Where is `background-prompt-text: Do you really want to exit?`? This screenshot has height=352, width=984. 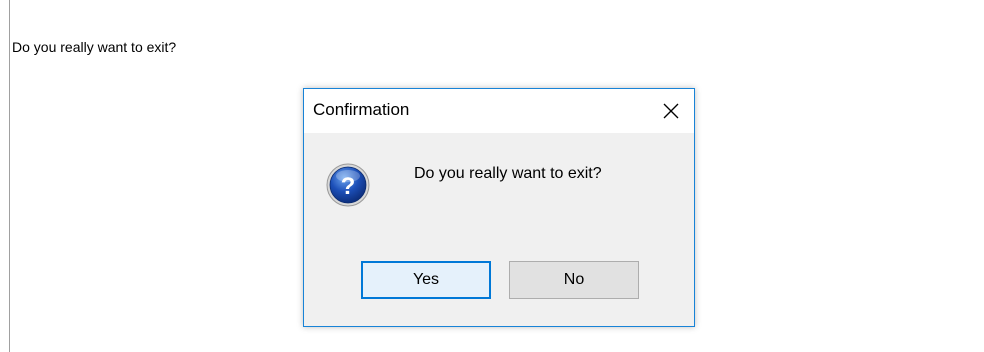 background-prompt-text: Do you really want to exit? is located at coordinates (94, 47).